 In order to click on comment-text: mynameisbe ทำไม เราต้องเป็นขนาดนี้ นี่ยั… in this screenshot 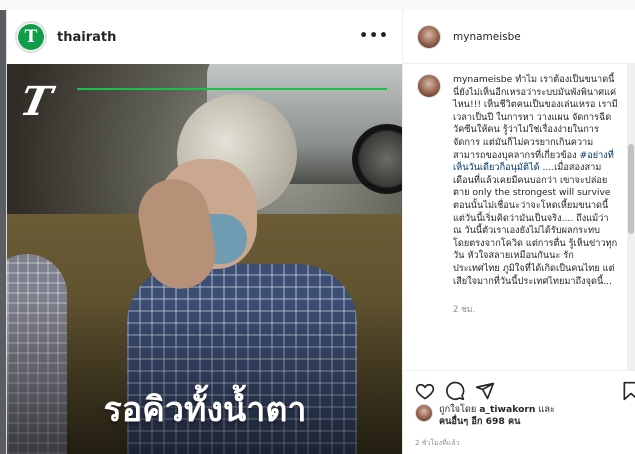, I will do `click(535, 181)`.